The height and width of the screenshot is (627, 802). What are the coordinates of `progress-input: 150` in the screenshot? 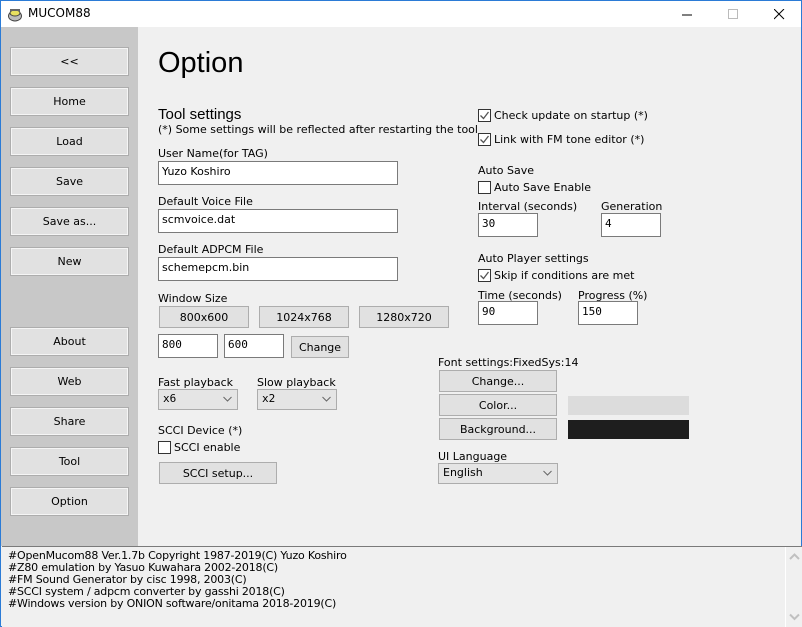 It's located at (608, 313).